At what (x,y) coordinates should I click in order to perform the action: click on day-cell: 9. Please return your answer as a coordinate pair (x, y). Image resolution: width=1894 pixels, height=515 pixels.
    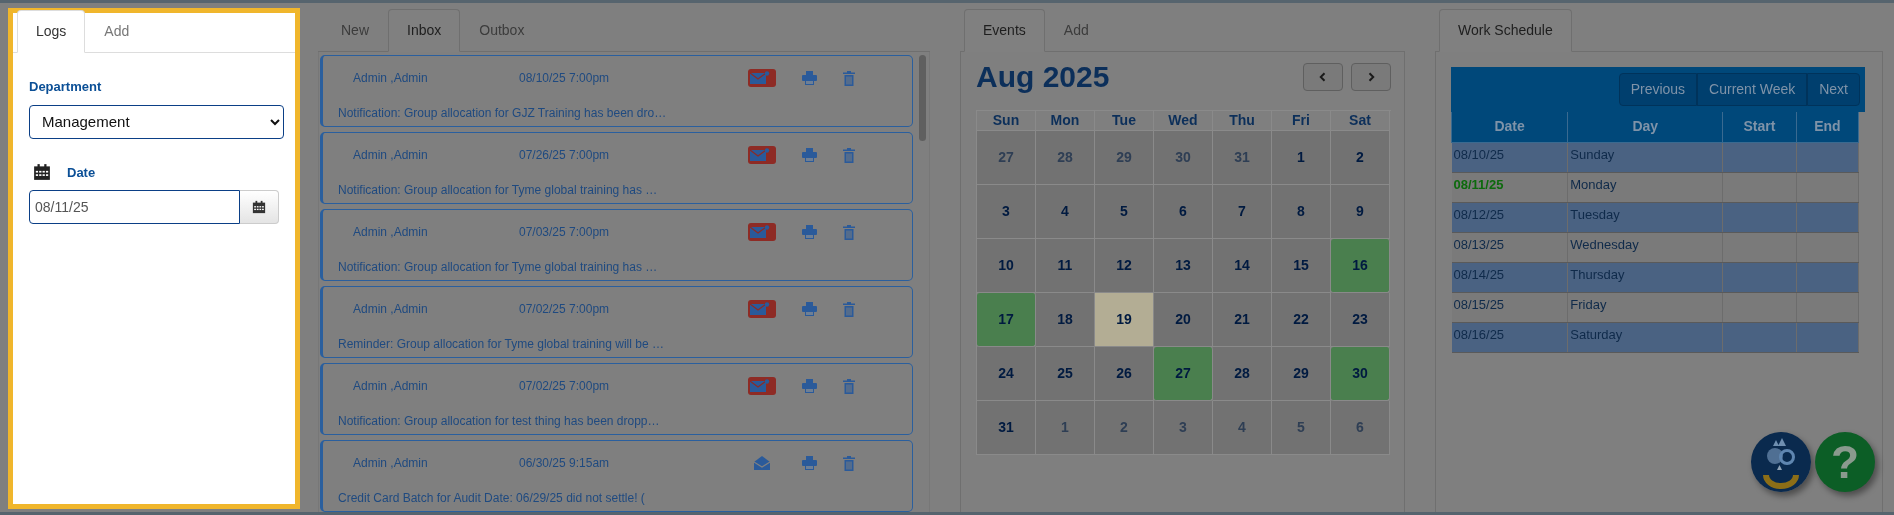
    Looking at the image, I should click on (1360, 212).